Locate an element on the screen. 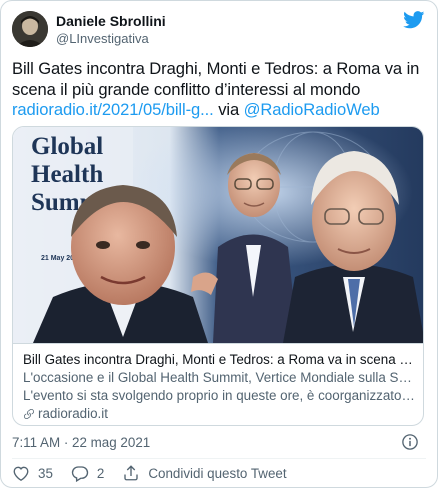  user-handle: @LInvestigativa is located at coordinates (111, 38).